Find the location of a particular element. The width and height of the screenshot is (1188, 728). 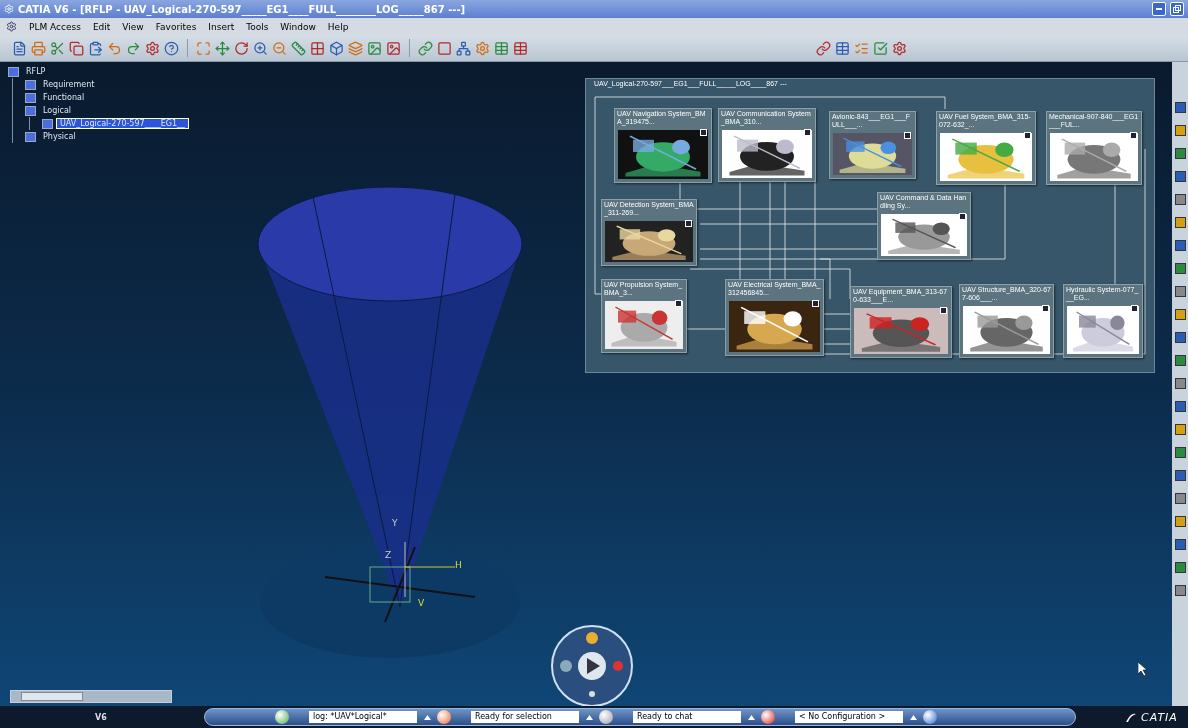

tree-item: Logical is located at coordinates (57, 110).